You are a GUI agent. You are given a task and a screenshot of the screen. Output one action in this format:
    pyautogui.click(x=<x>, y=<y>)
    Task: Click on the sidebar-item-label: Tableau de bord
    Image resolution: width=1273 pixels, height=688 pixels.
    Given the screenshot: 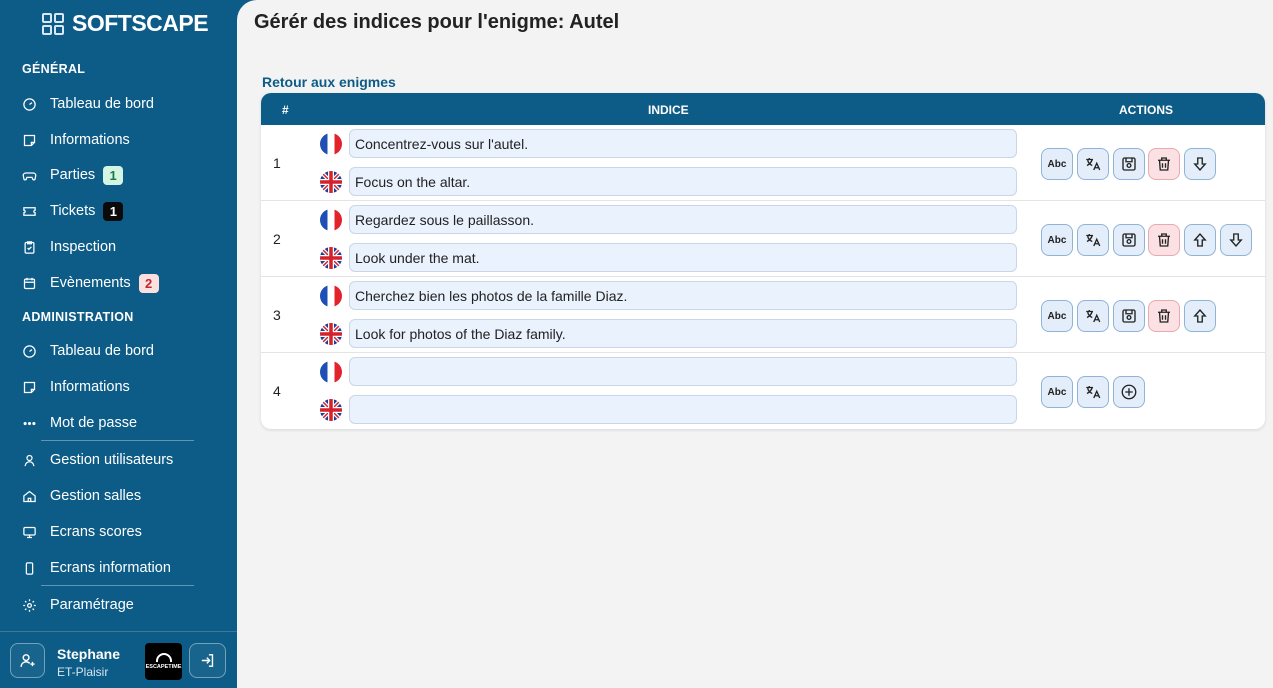 What is the action you would take?
    pyautogui.click(x=102, y=104)
    